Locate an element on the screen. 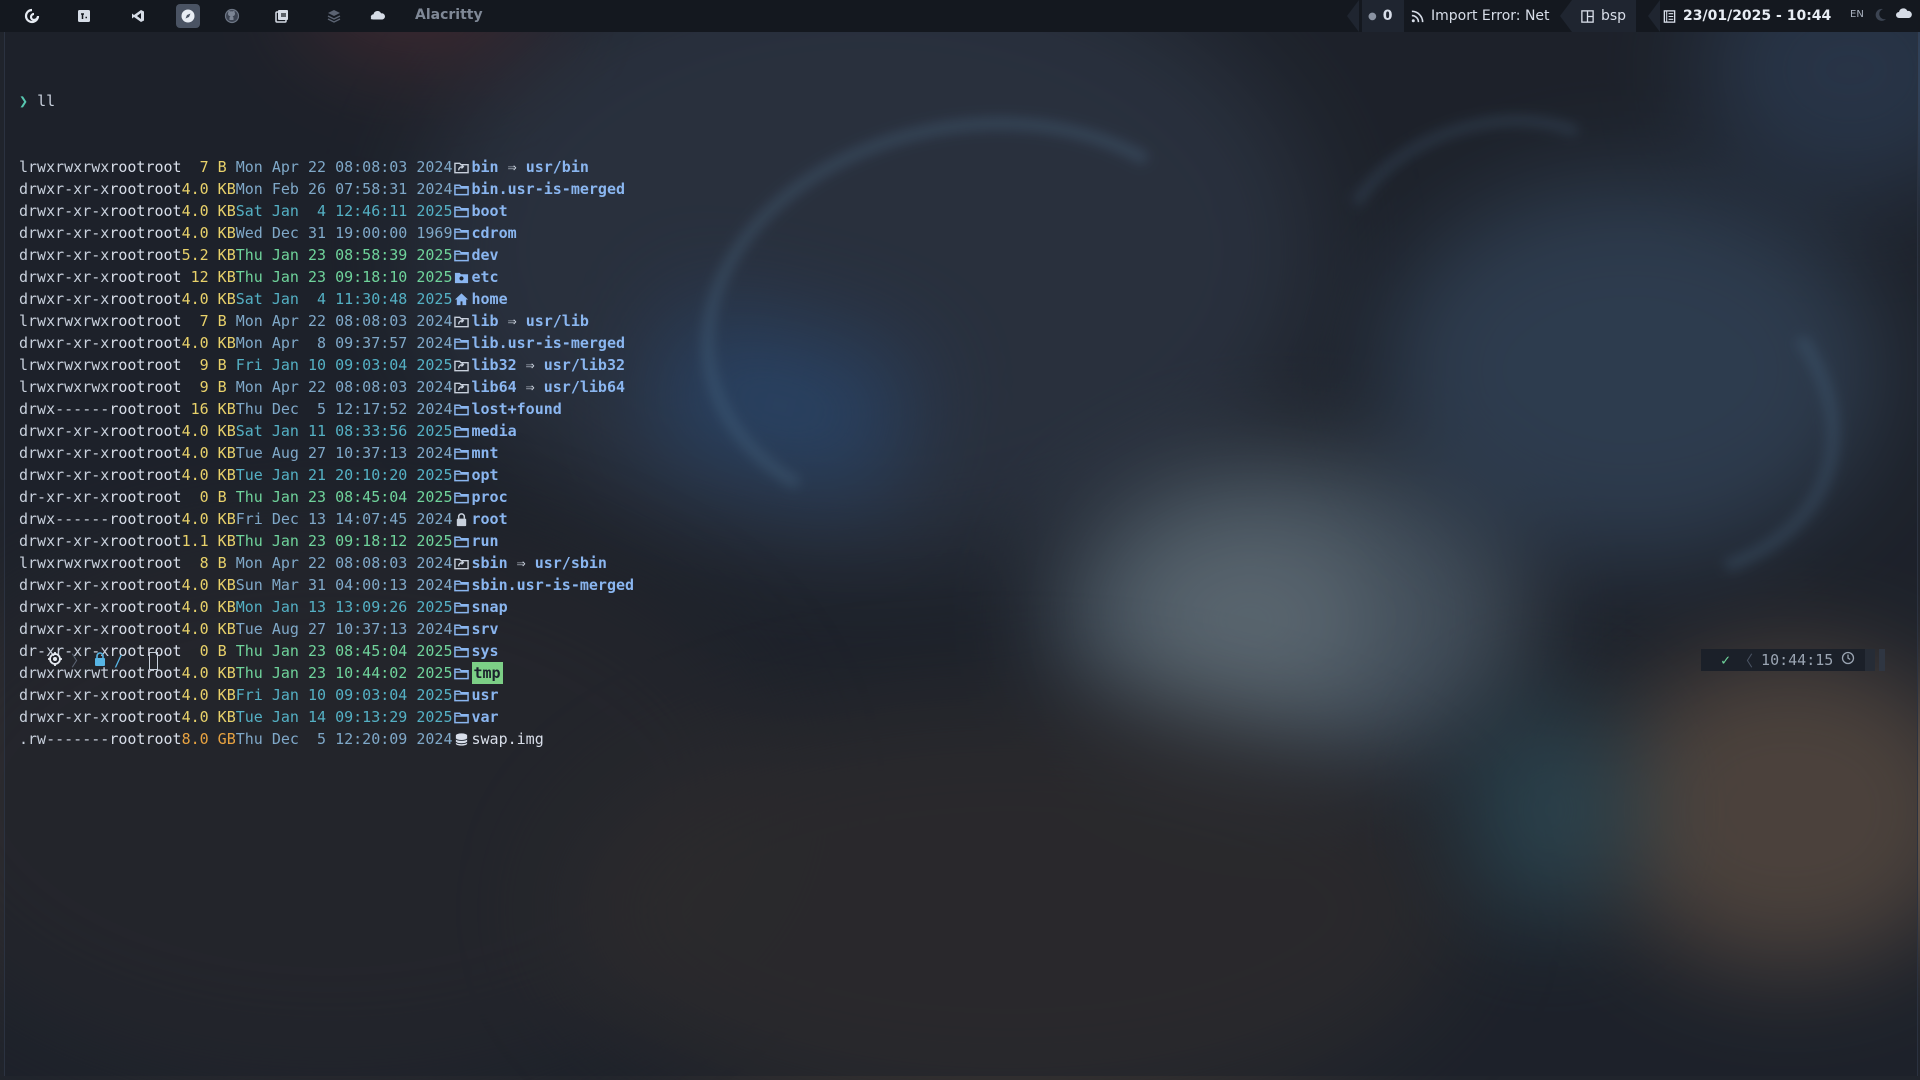 This screenshot has width=1920, height=1080. file-name: srv is located at coordinates (485, 629).